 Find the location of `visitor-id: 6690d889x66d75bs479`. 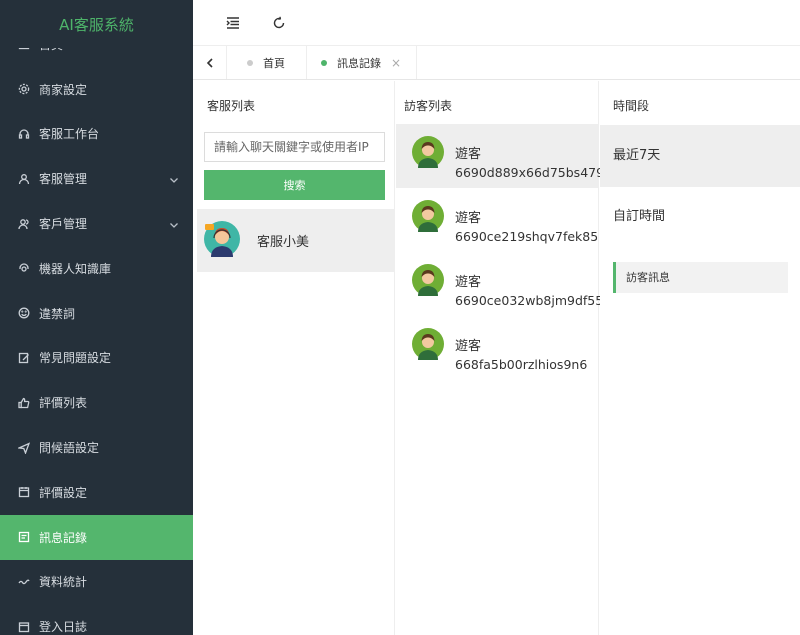

visitor-id: 6690d889x66d75bs479 is located at coordinates (530, 172).